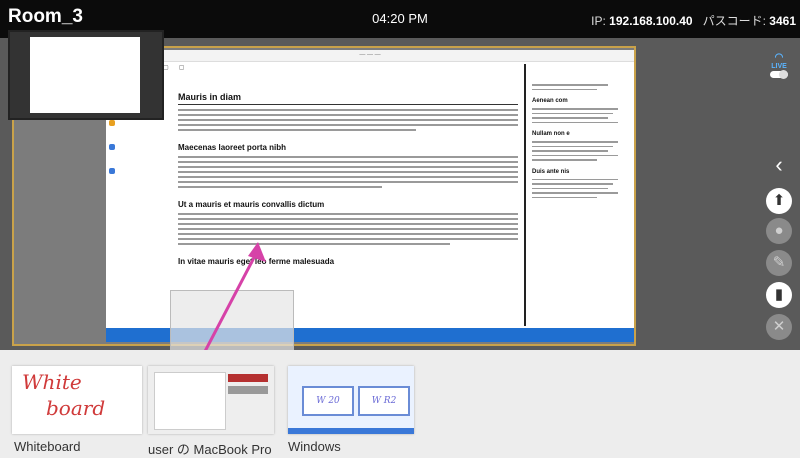 The height and width of the screenshot is (458, 800). What do you see at coordinates (328, 401) in the screenshot?
I see `windows-window: W 20` at bounding box center [328, 401].